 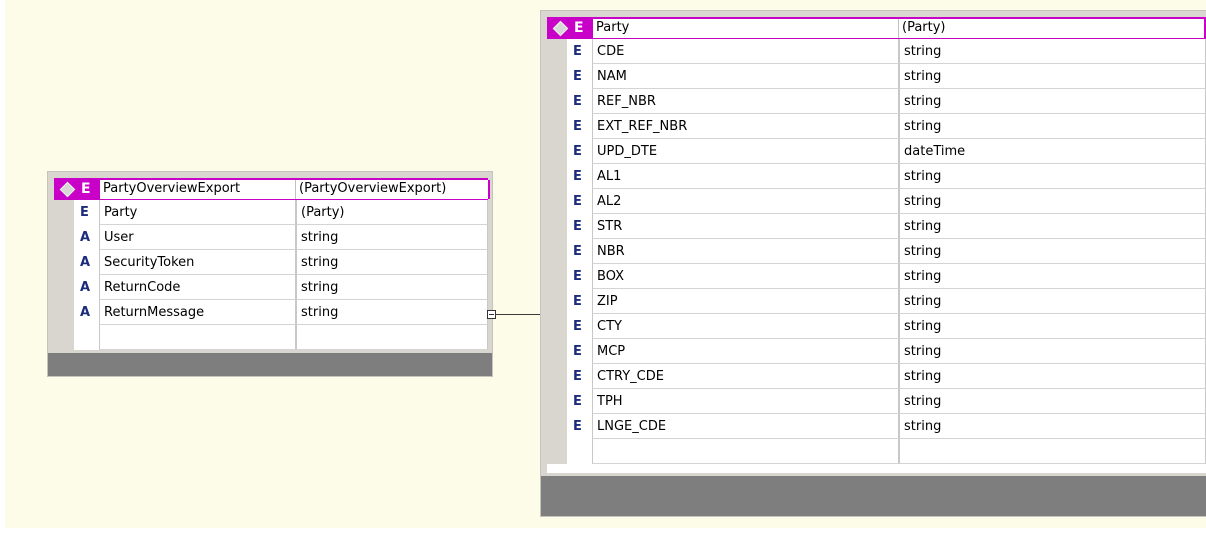 What do you see at coordinates (746, 28) in the screenshot?
I see `header-name: Party` at bounding box center [746, 28].